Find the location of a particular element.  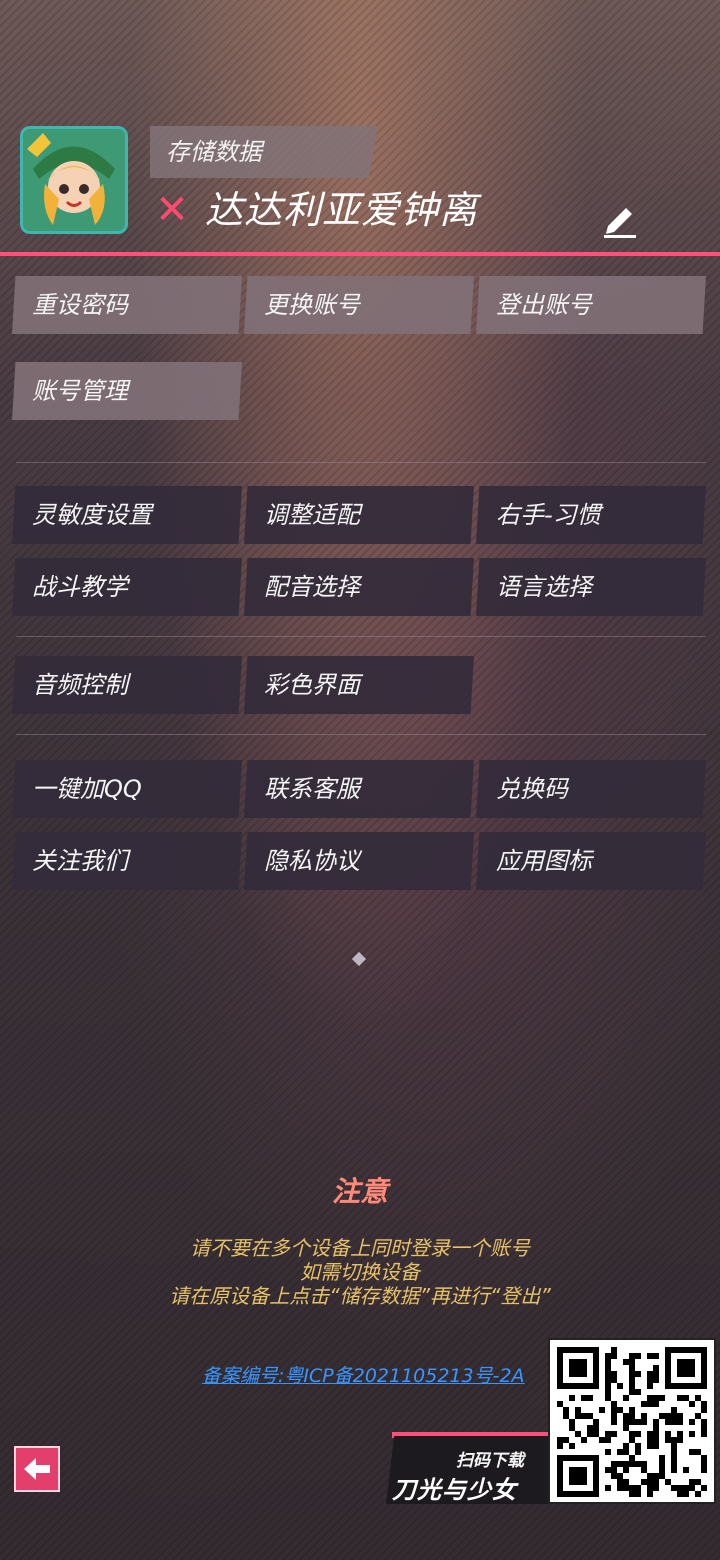

right-hand-habit-button: 右手-习惯 is located at coordinates (591, 515).